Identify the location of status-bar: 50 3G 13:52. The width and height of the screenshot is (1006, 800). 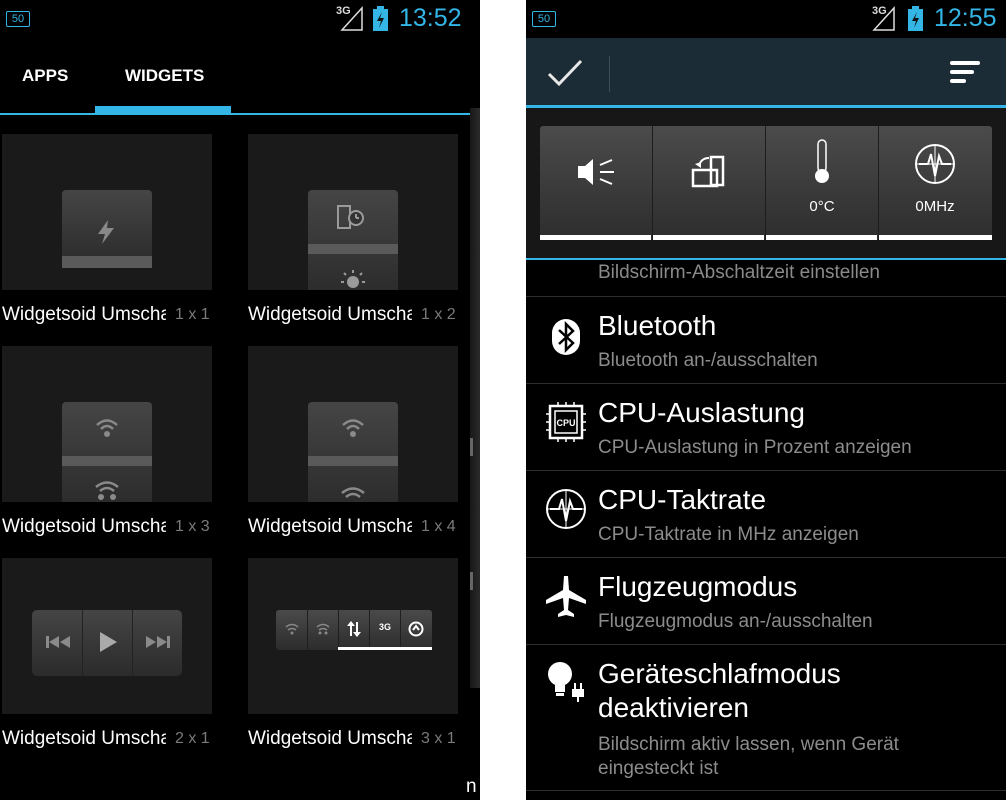
(240, 19).